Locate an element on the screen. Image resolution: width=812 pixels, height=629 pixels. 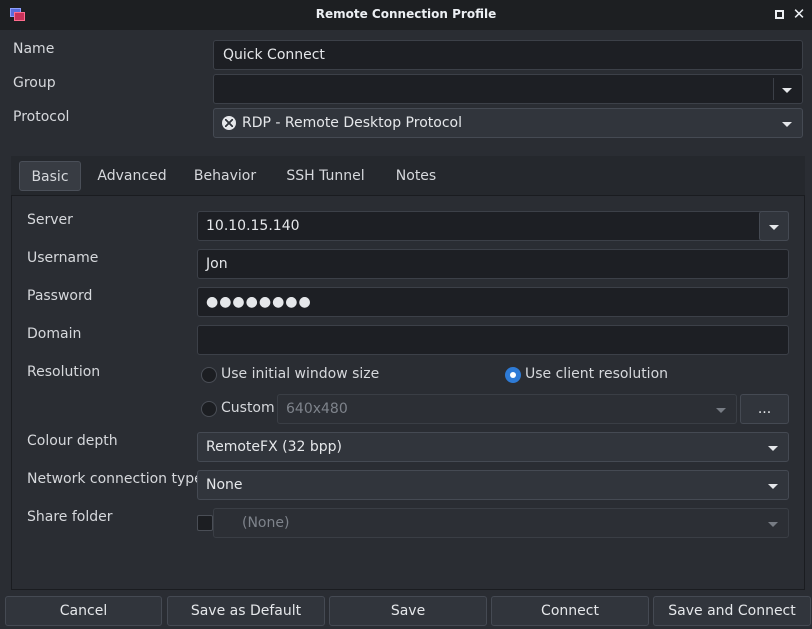
tab-basic: Basic is located at coordinates (50, 176).